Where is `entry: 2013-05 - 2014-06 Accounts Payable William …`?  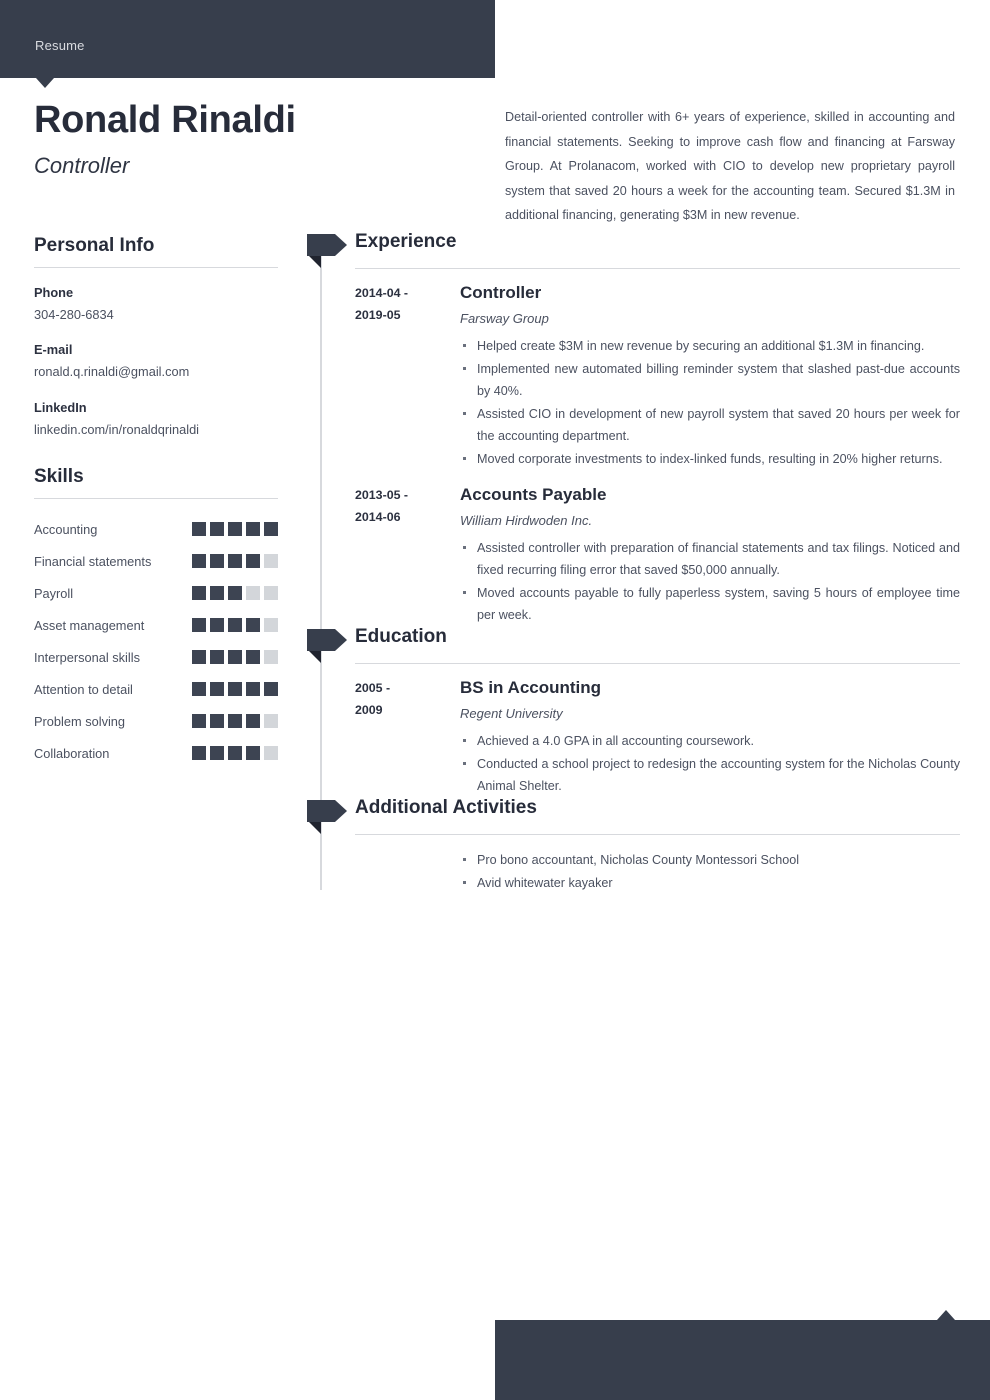
entry: 2013-05 - 2014-06 Accounts Payable William … is located at coordinates (632, 549).